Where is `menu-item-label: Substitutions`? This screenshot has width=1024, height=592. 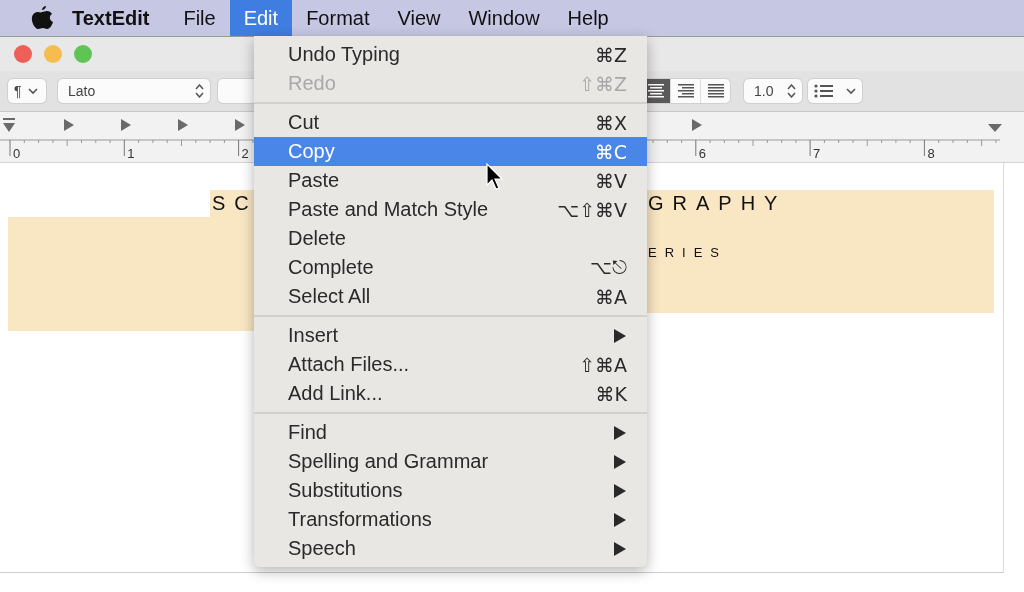
menu-item-label: Substitutions is located at coordinates (345, 490).